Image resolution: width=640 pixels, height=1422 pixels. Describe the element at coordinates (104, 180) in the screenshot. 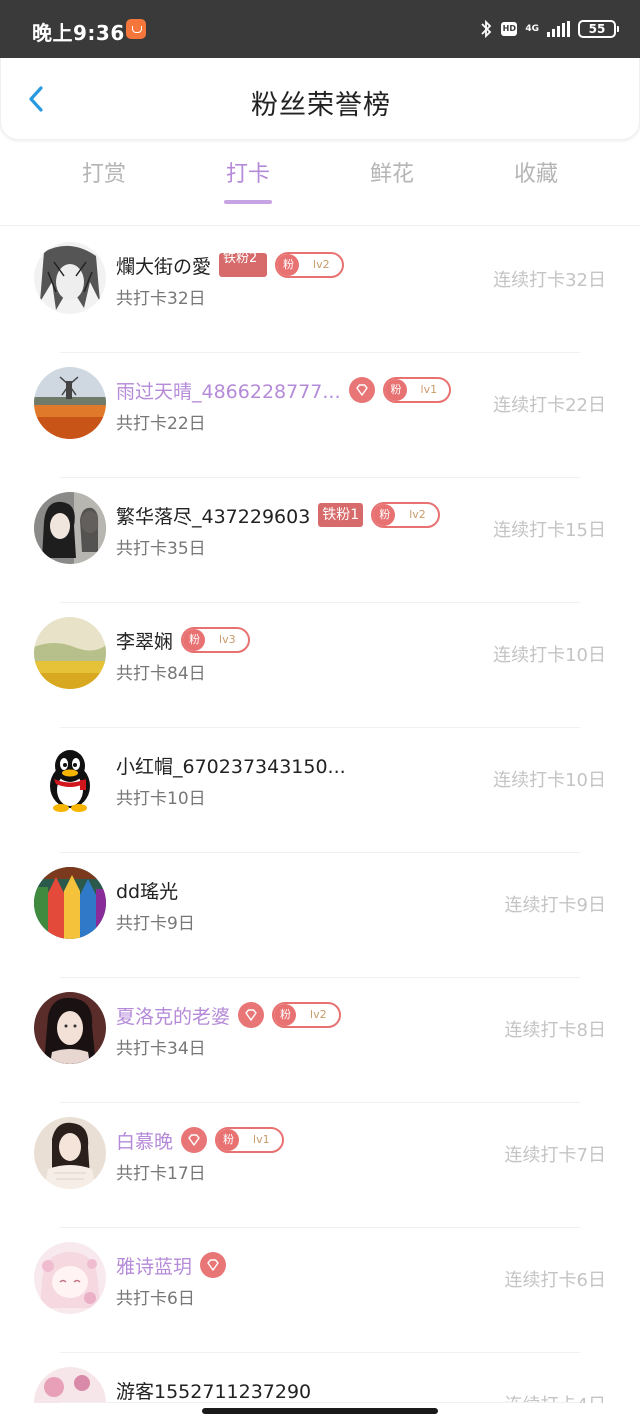

I see `tab-reward: 打赏` at that location.